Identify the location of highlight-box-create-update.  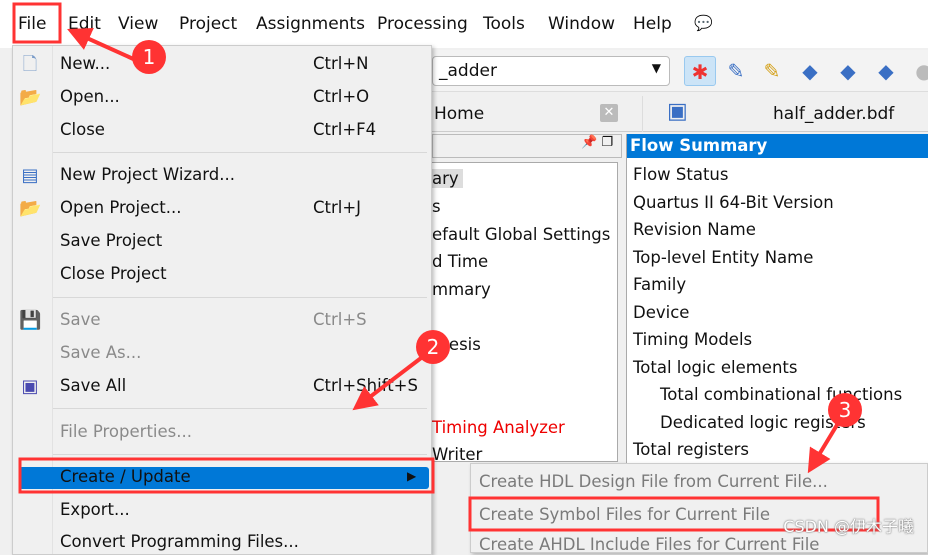
(226, 475).